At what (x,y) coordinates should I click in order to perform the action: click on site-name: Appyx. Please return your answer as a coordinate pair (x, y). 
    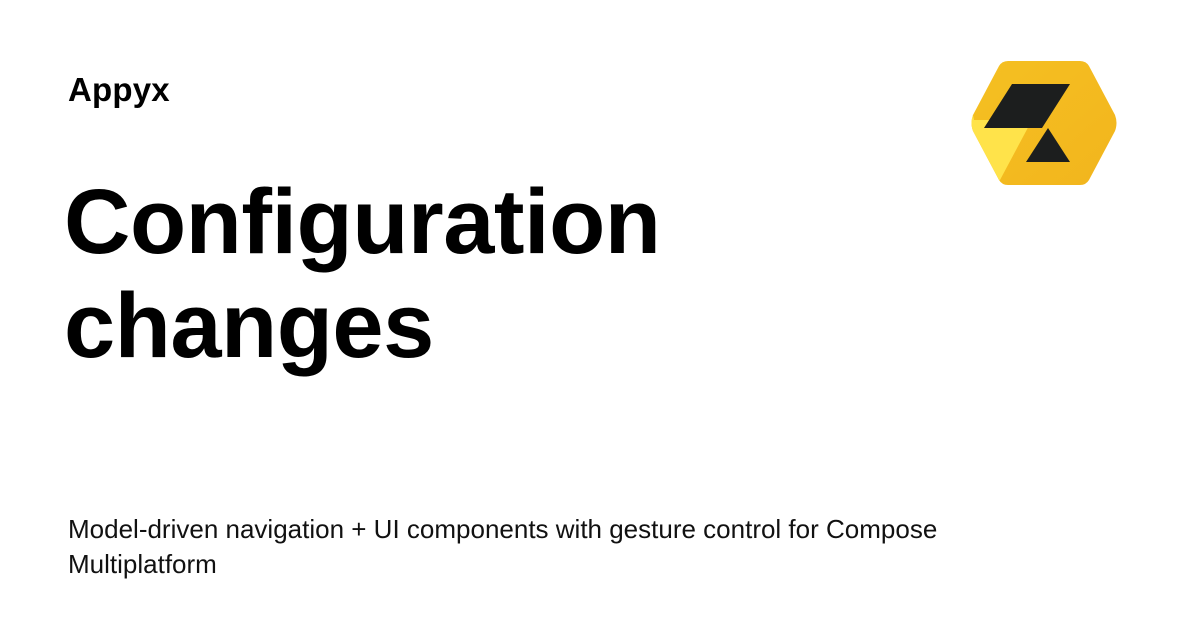
    Looking at the image, I should click on (119, 89).